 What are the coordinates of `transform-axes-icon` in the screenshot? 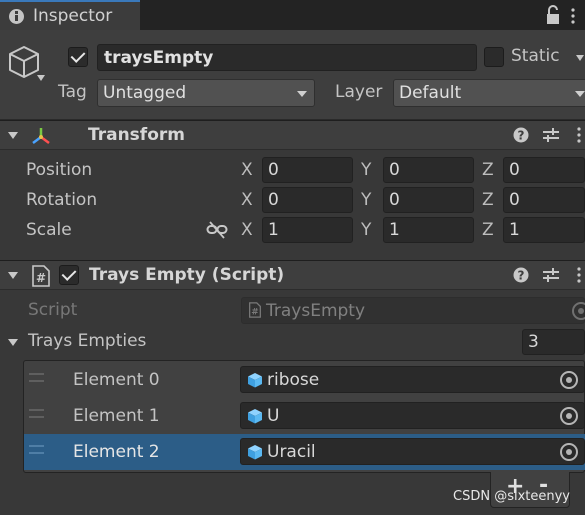 It's located at (41, 136).